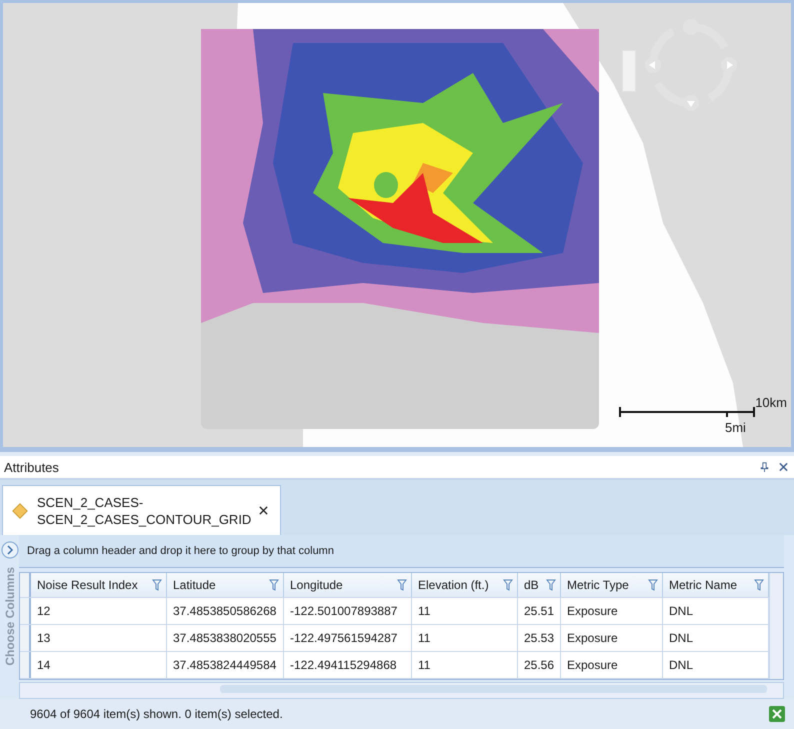 The width and height of the screenshot is (794, 729). What do you see at coordinates (776, 626) in the screenshot?
I see `vertical-scrollbar` at bounding box center [776, 626].